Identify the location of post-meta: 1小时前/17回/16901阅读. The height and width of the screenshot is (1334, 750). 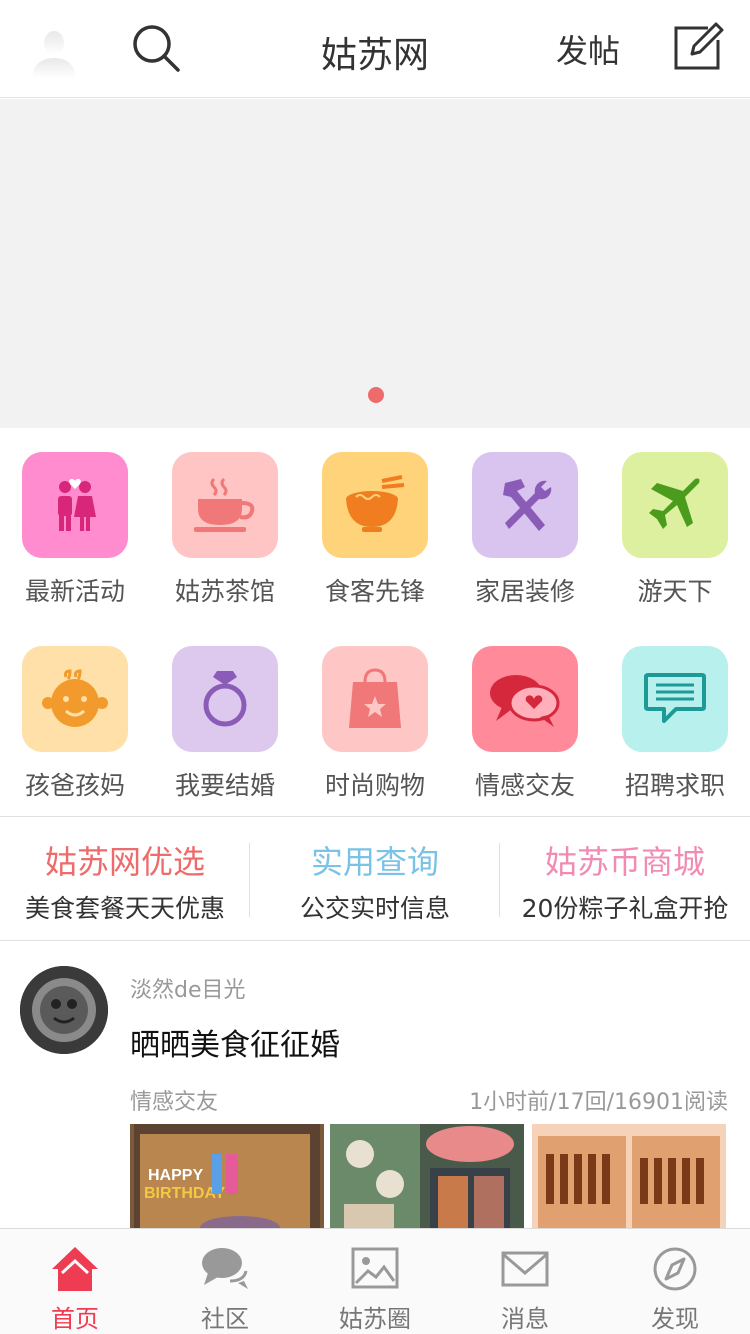
(598, 1102).